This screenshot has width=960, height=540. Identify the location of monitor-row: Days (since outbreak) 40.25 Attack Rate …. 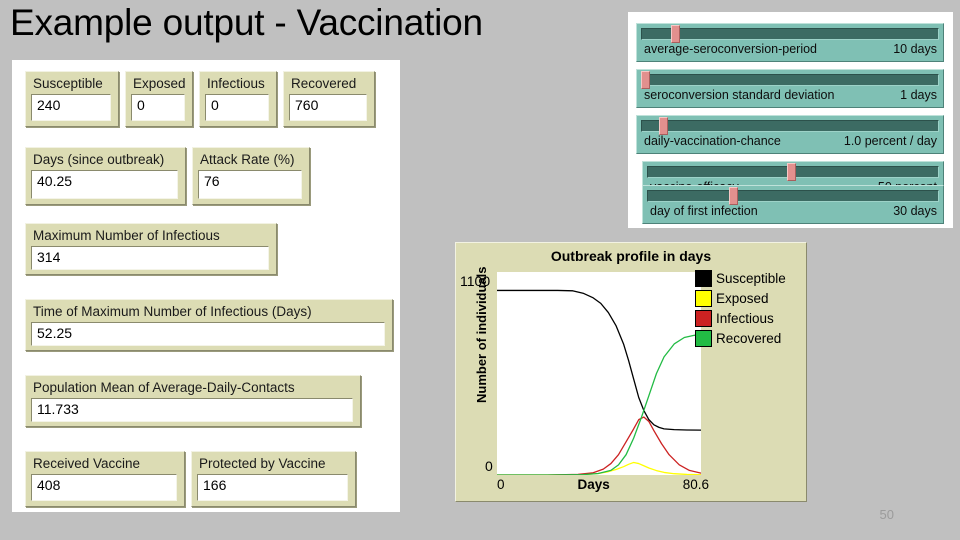
(167, 176).